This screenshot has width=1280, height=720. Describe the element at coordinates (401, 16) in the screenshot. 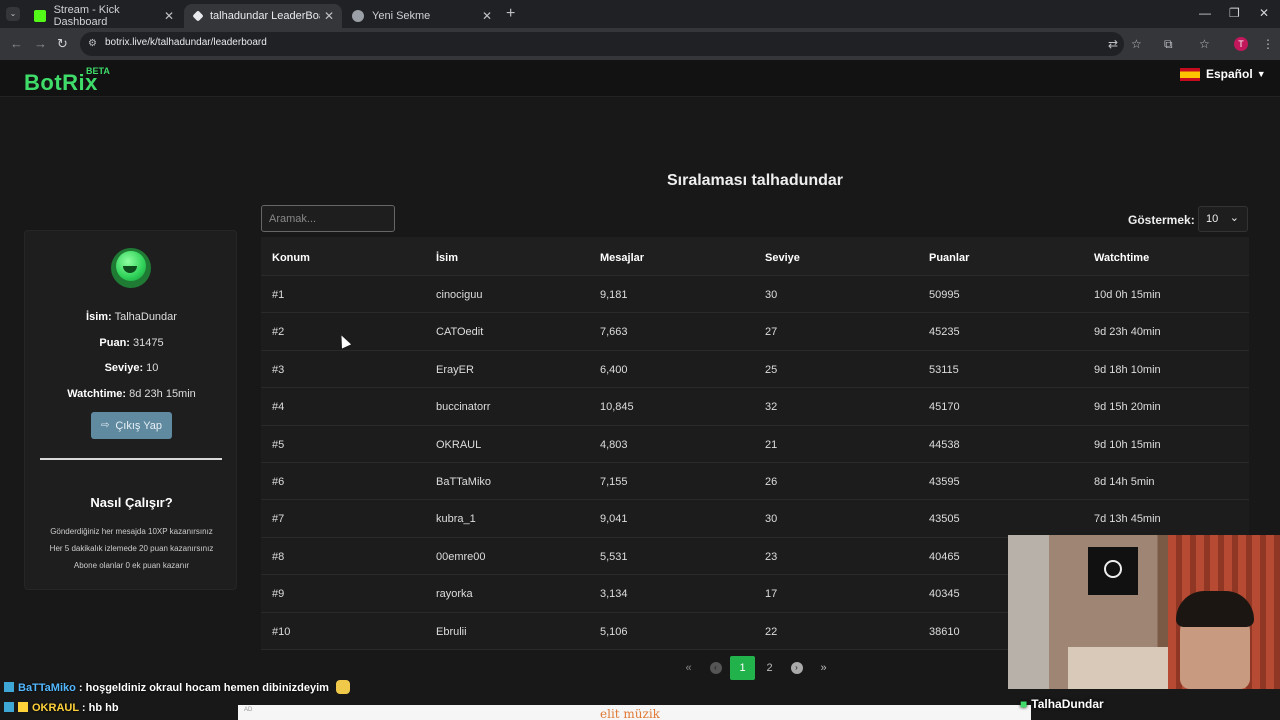

I see `tab-title: Yeni Sekme` at that location.